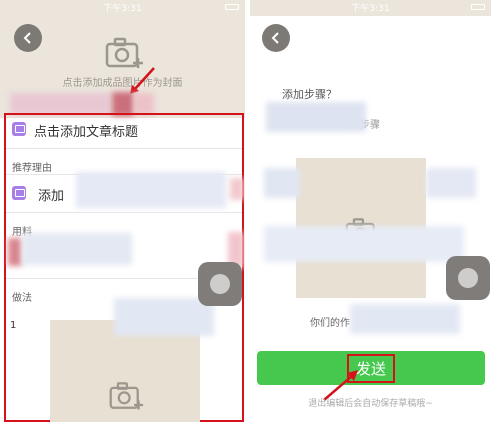 The width and height of the screenshot is (491, 422). I want to click on title-placeholder: 点击添加文章标题, so click(86, 130).